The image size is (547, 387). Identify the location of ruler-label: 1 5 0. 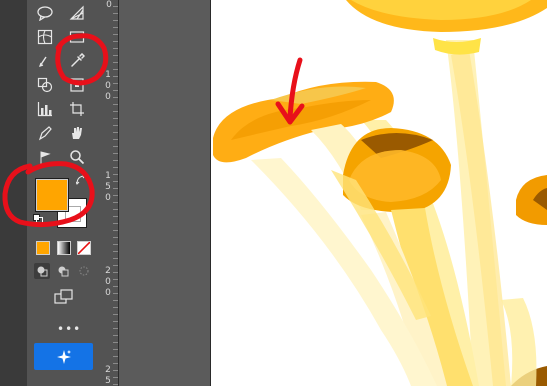
(108, 187).